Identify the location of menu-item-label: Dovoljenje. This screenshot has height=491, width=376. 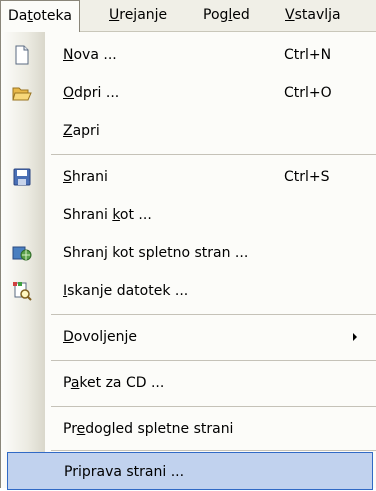
(100, 337).